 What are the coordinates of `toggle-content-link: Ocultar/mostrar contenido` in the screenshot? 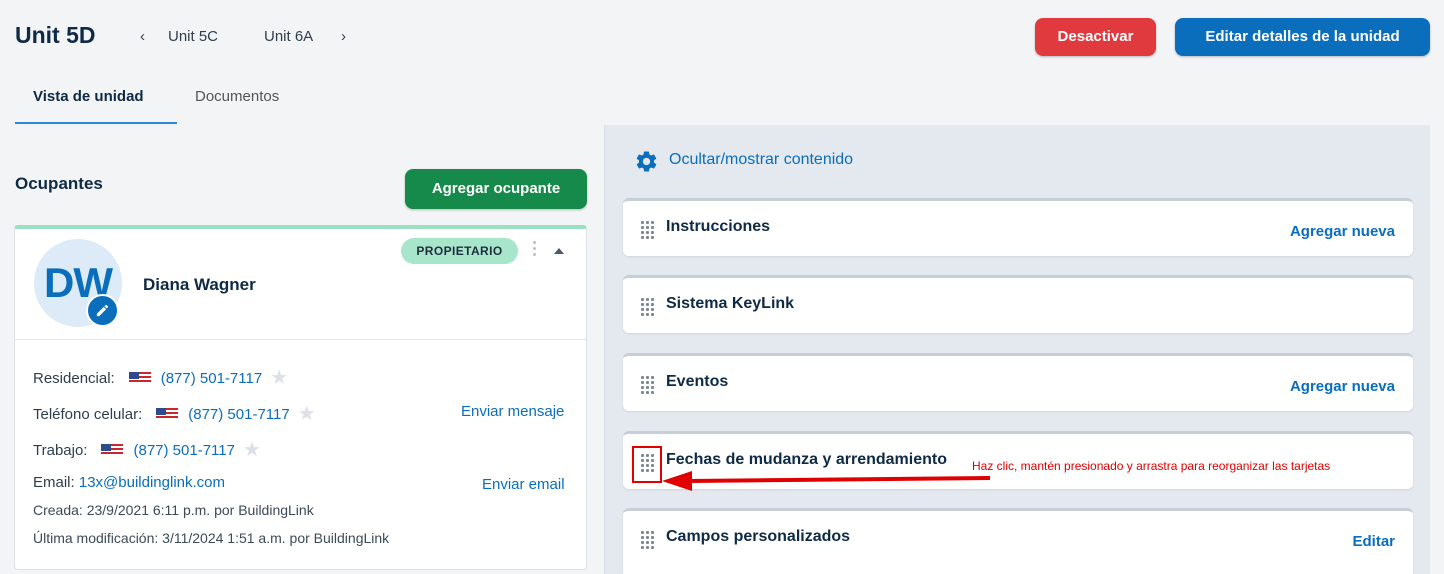 It's located at (761, 160).